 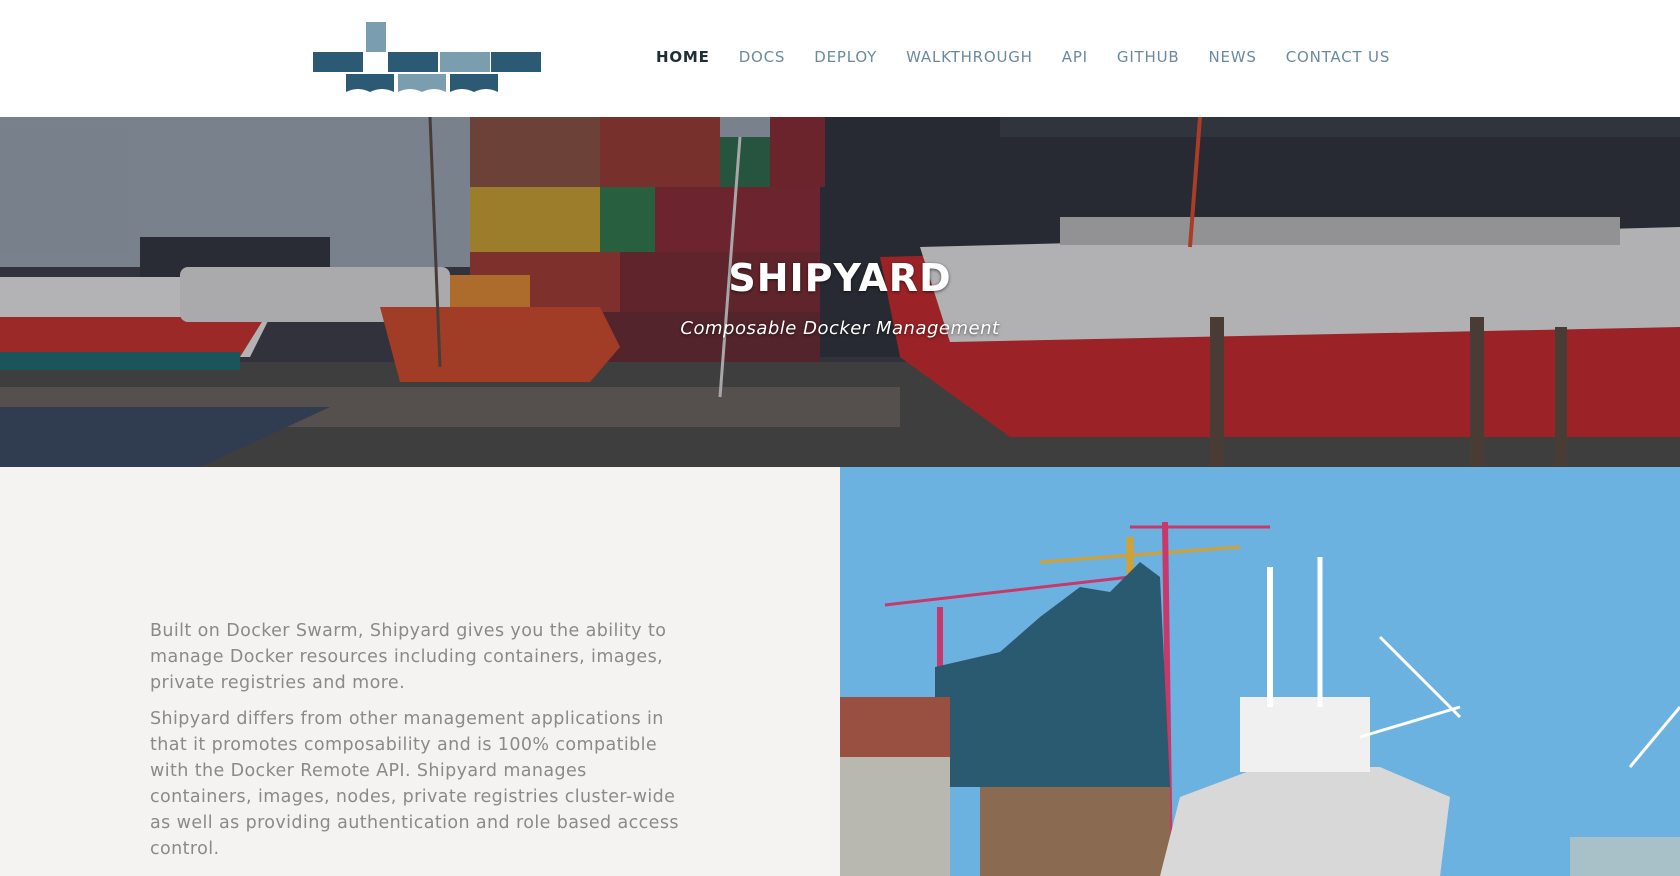 What do you see at coordinates (1075, 57) in the screenshot?
I see `nav-api: API` at bounding box center [1075, 57].